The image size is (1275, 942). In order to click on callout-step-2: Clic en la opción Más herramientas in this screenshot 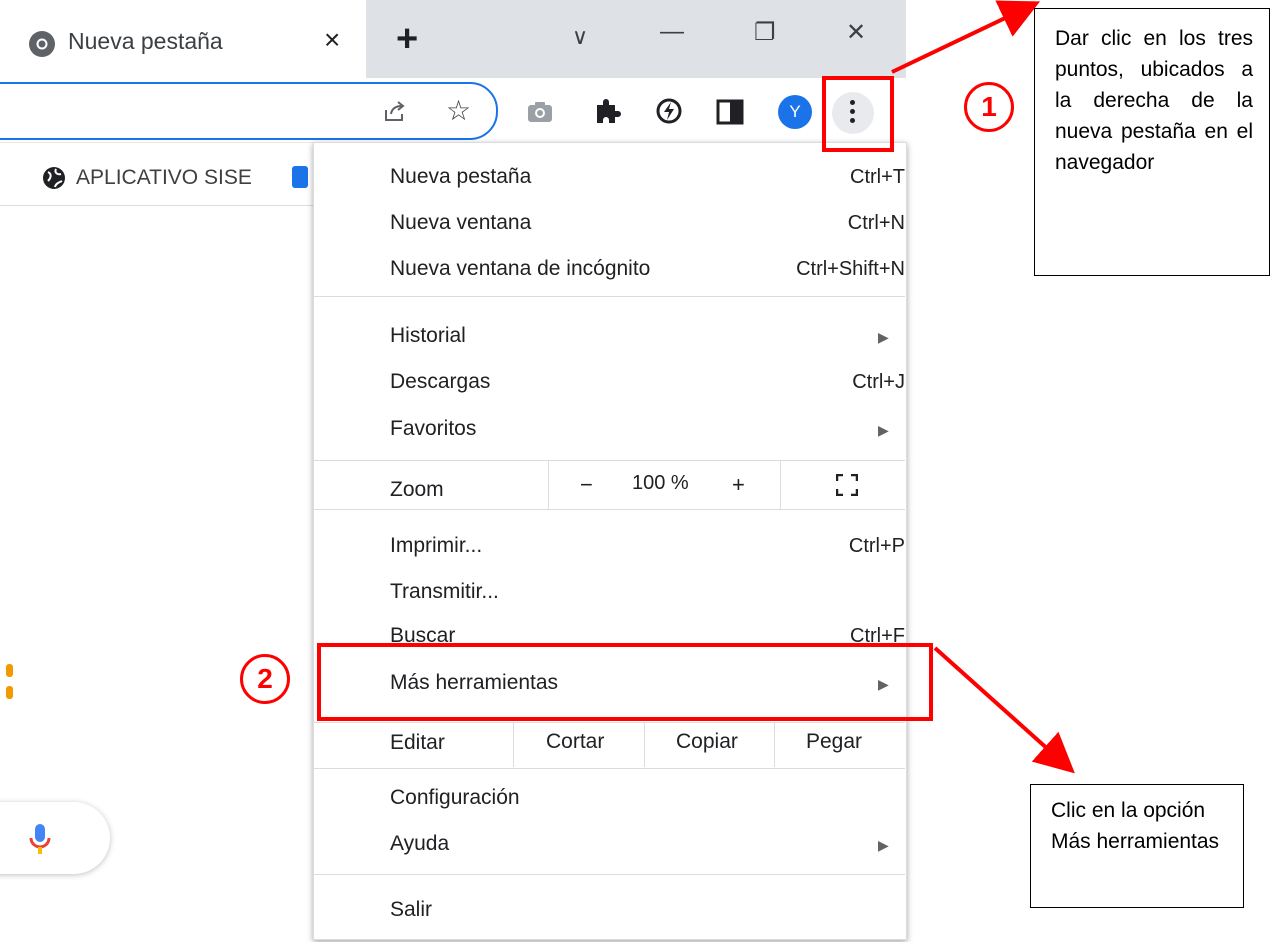, I will do `click(1137, 846)`.